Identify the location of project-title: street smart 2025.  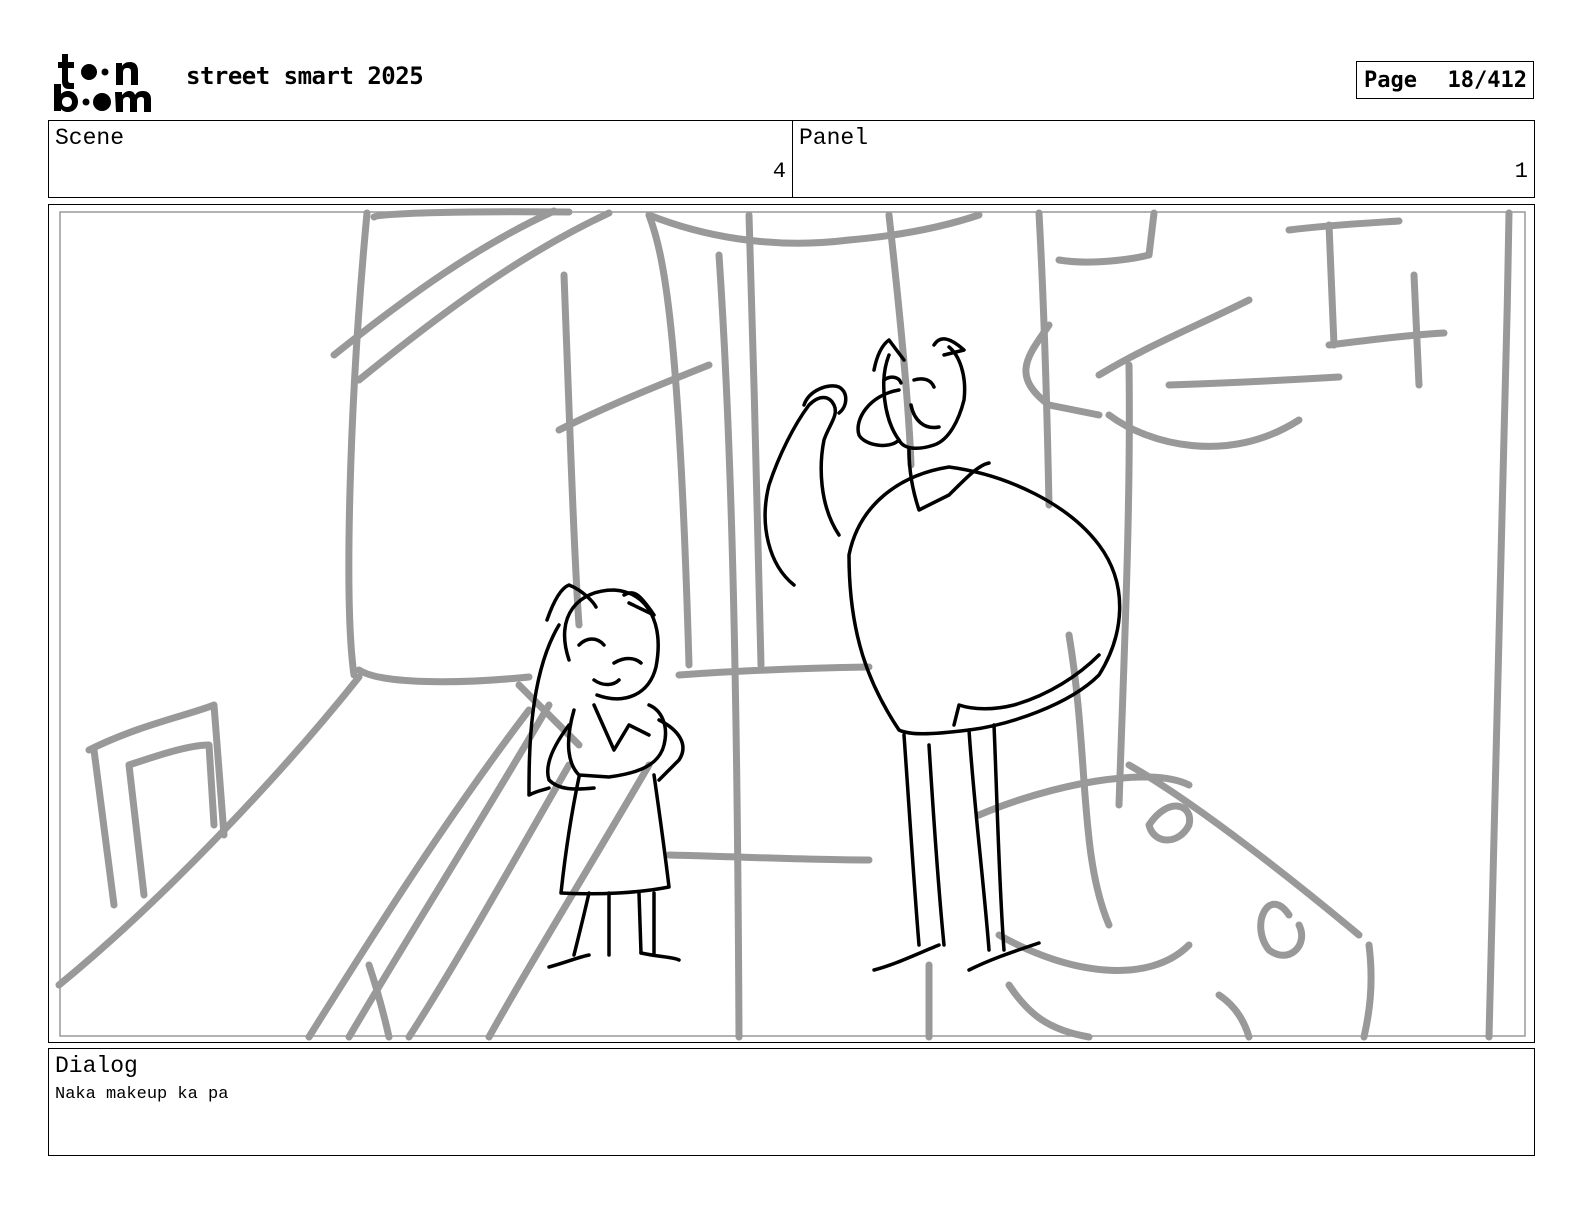
(305, 76).